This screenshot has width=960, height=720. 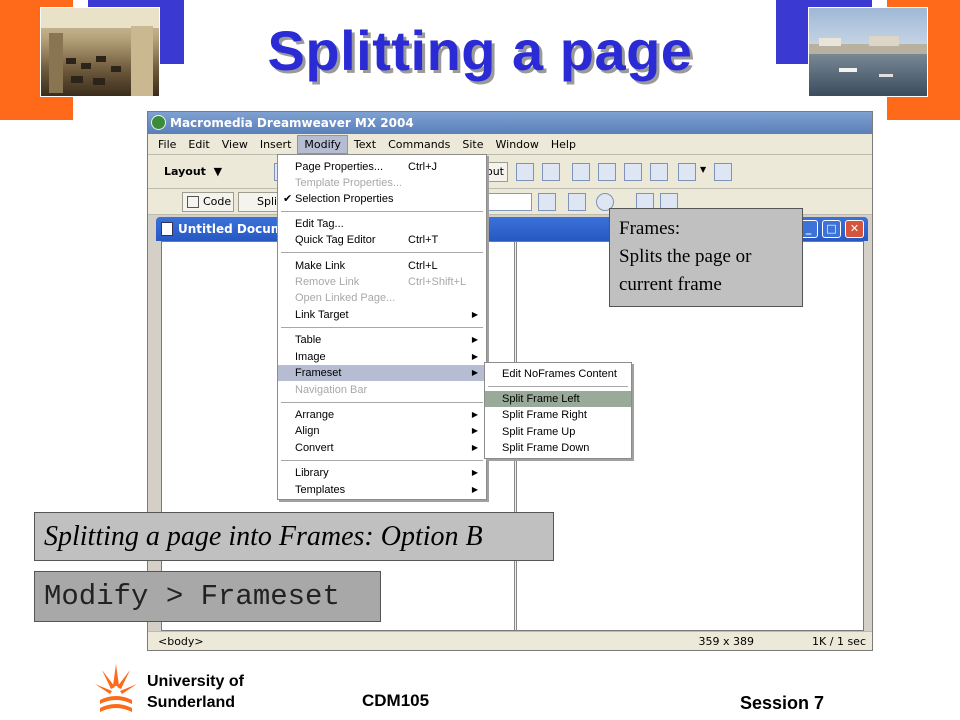 I want to click on menu-site: Site, so click(x=472, y=144).